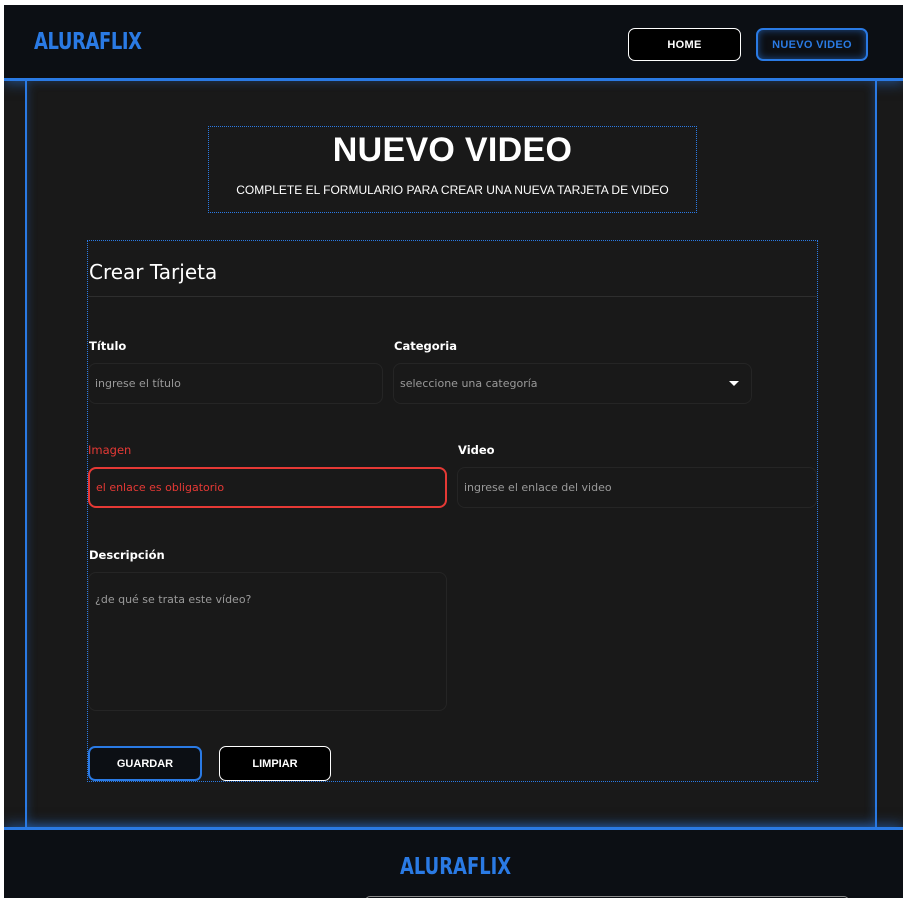 Image resolution: width=903 pixels, height=898 pixels. I want to click on aluraflix-logo: ALURAFLIX, so click(88, 42).